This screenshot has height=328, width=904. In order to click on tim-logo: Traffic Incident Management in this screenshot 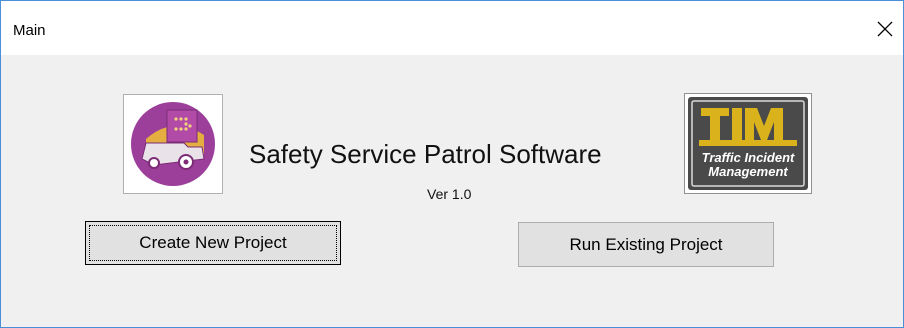, I will do `click(748, 143)`.